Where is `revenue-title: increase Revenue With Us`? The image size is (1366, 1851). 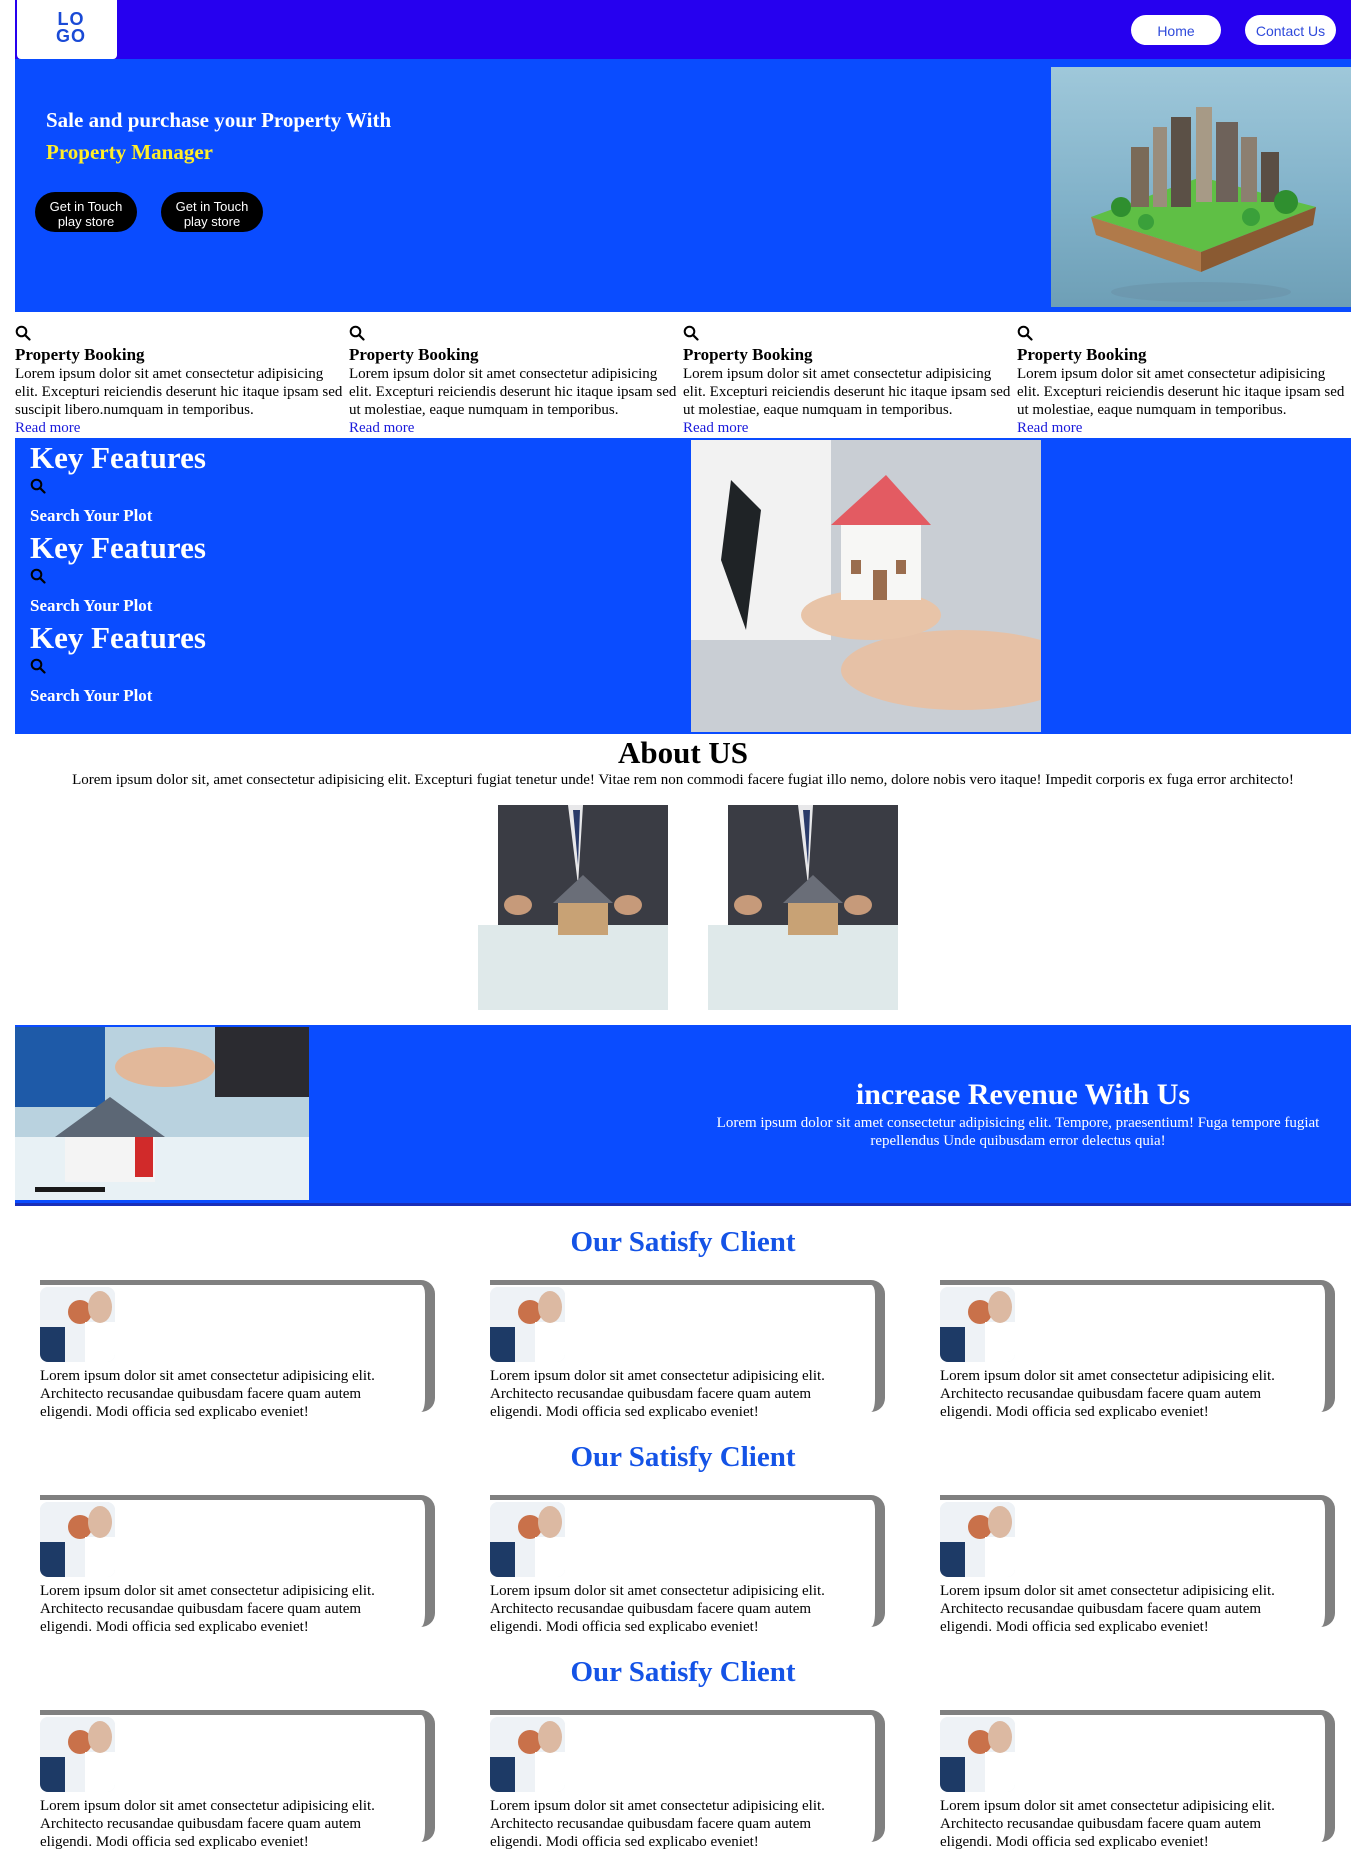 revenue-title: increase Revenue With Us is located at coordinates (1023, 1094).